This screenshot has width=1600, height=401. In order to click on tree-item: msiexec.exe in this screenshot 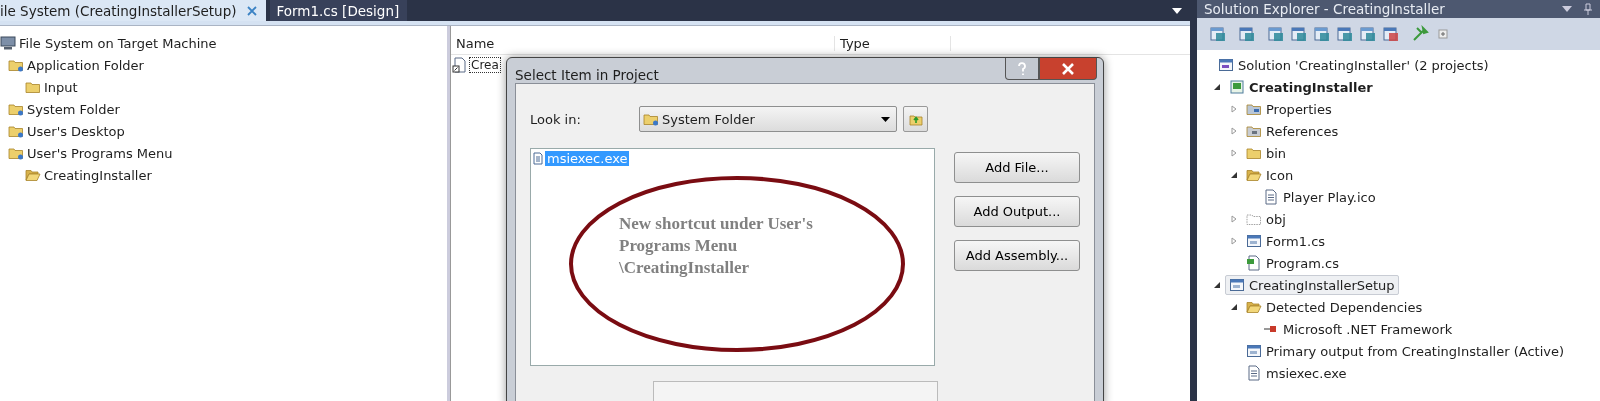, I will do `click(1296, 373)`.